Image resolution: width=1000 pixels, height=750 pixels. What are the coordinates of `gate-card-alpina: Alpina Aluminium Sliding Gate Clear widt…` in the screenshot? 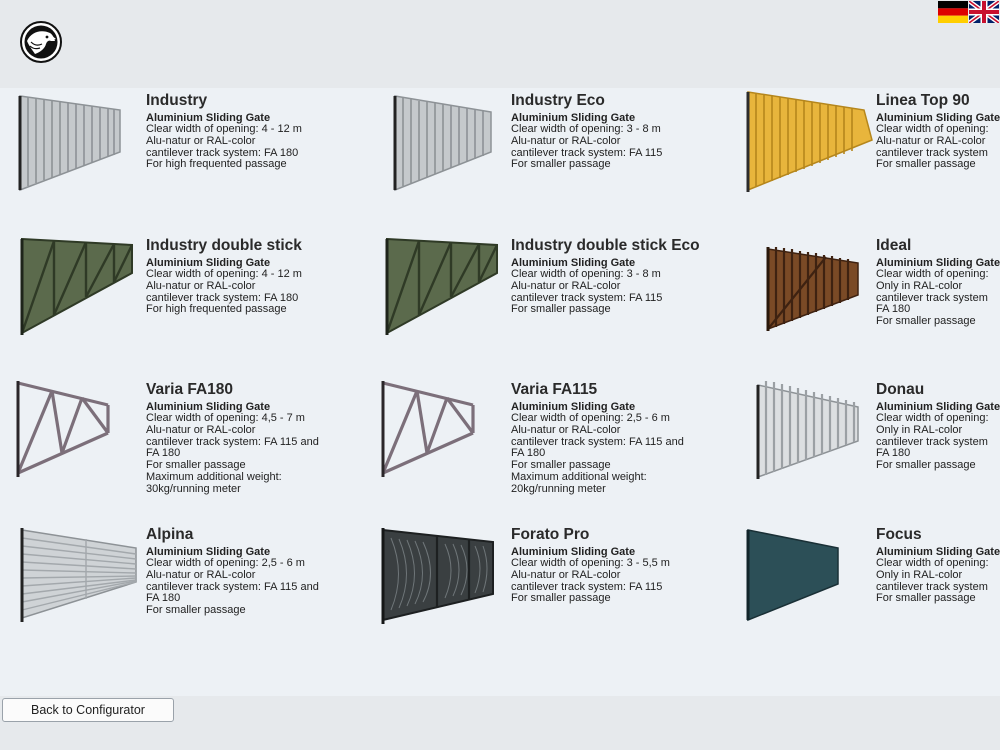 It's located at (196, 594).